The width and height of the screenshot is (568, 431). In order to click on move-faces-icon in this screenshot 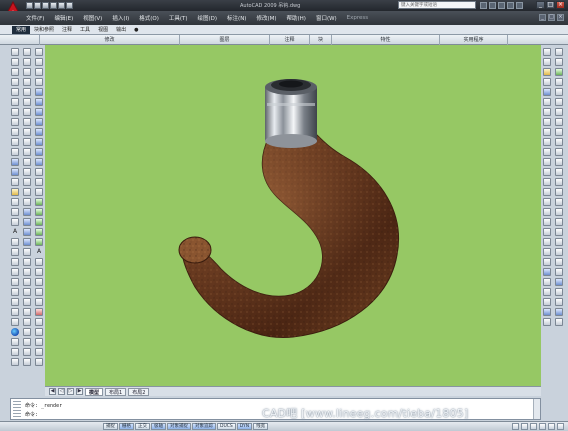, I will do `click(27, 292)`.